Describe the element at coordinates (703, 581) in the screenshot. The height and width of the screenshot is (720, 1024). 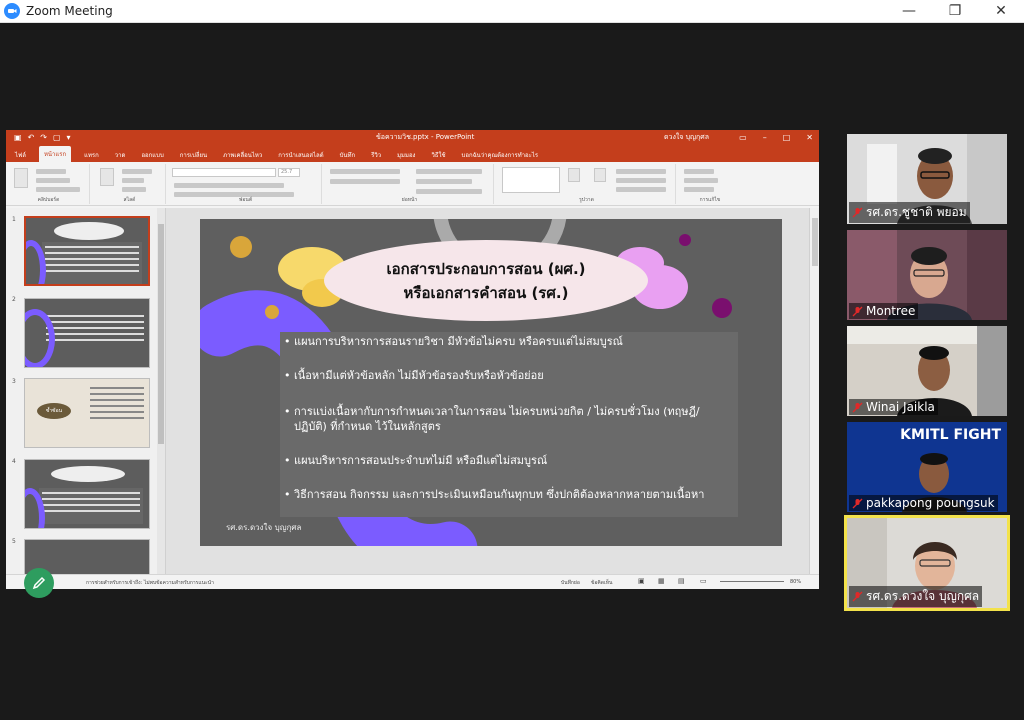
I see `slideshow-view-icon: ▭` at that location.